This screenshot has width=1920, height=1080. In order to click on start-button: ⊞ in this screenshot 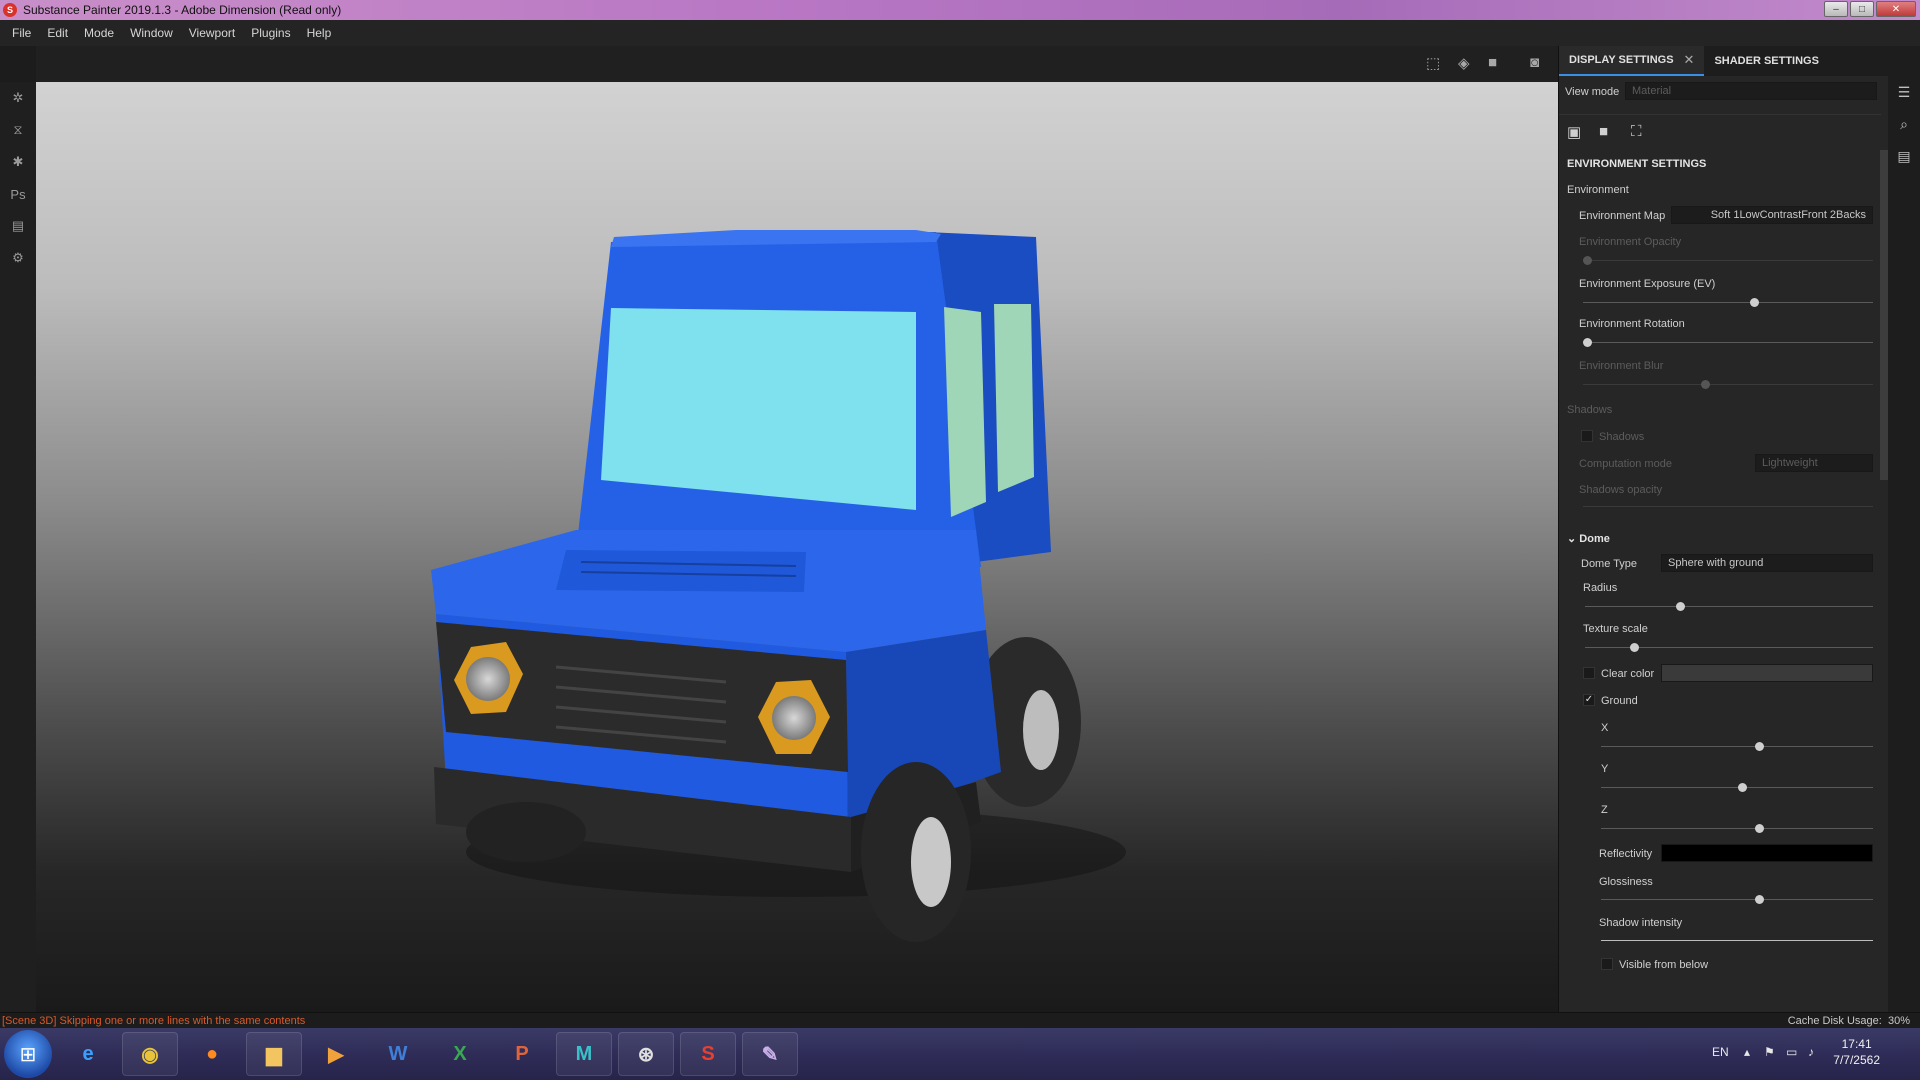, I will do `click(28, 1054)`.